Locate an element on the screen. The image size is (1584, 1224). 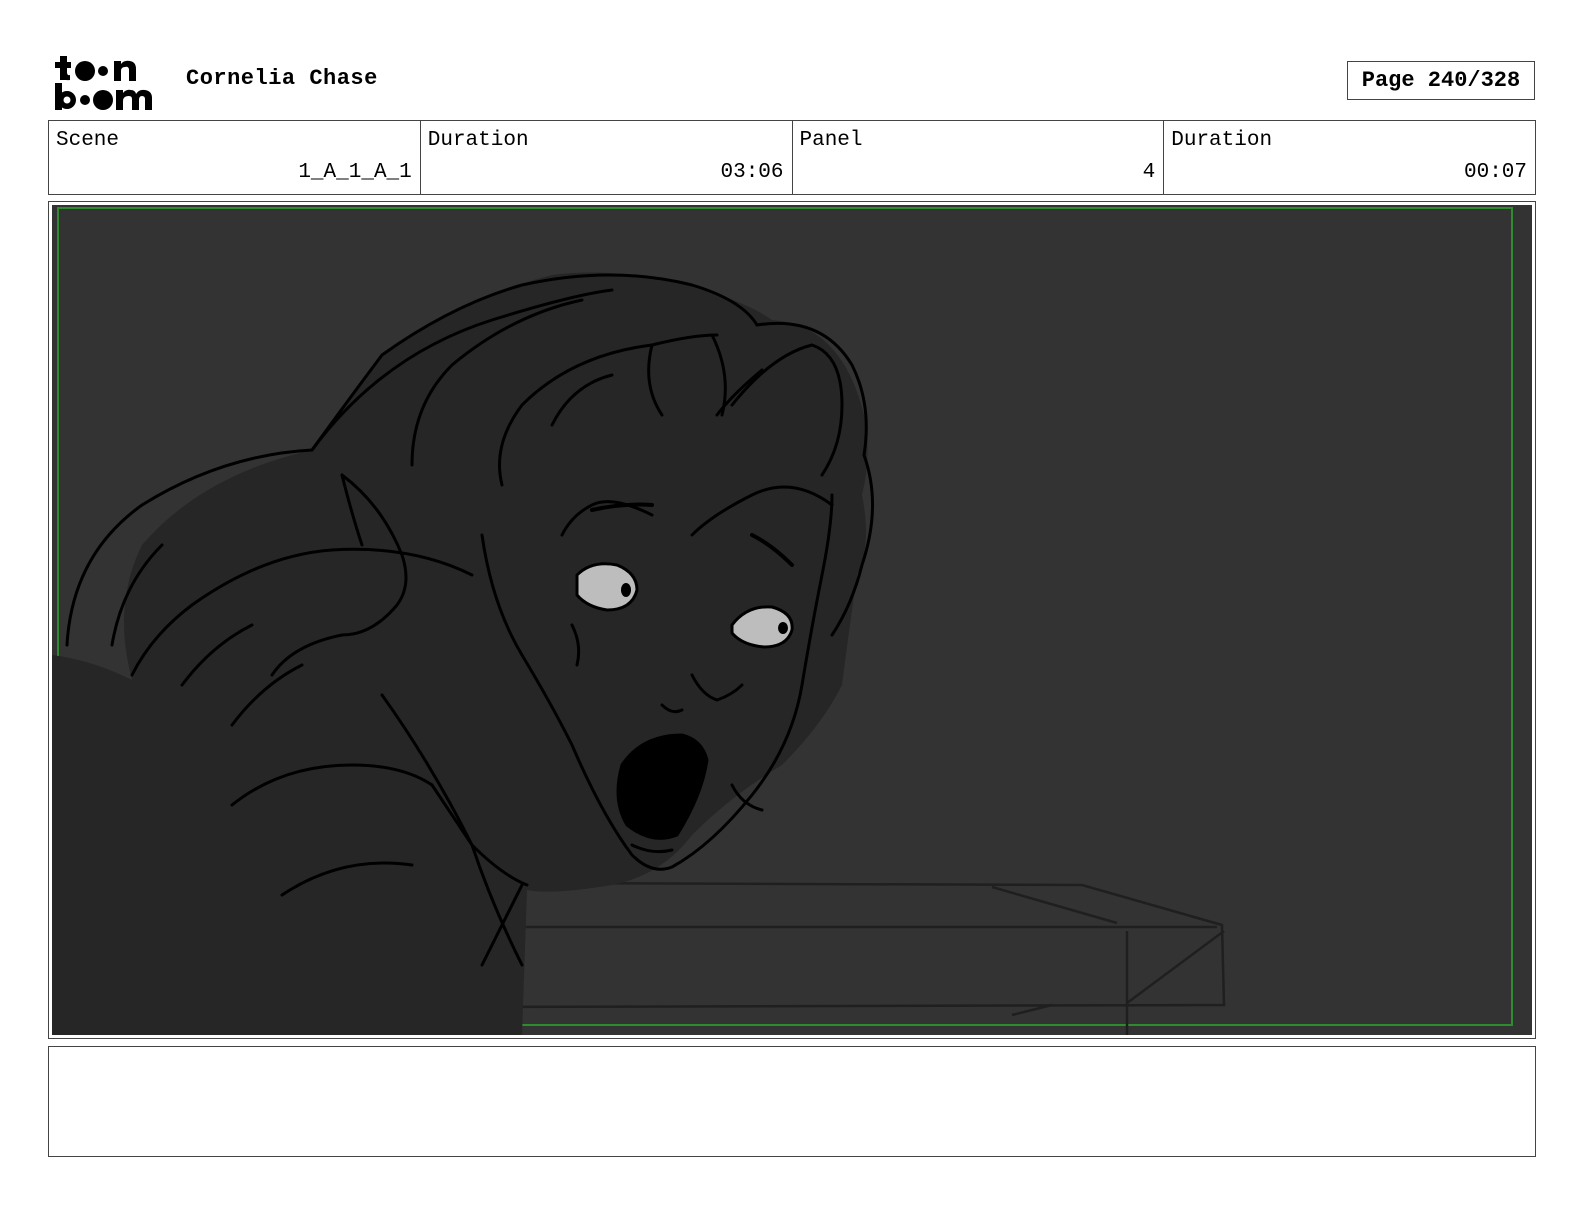
scene-cell: Scene 1_A_1_A_1 is located at coordinates (235, 157).